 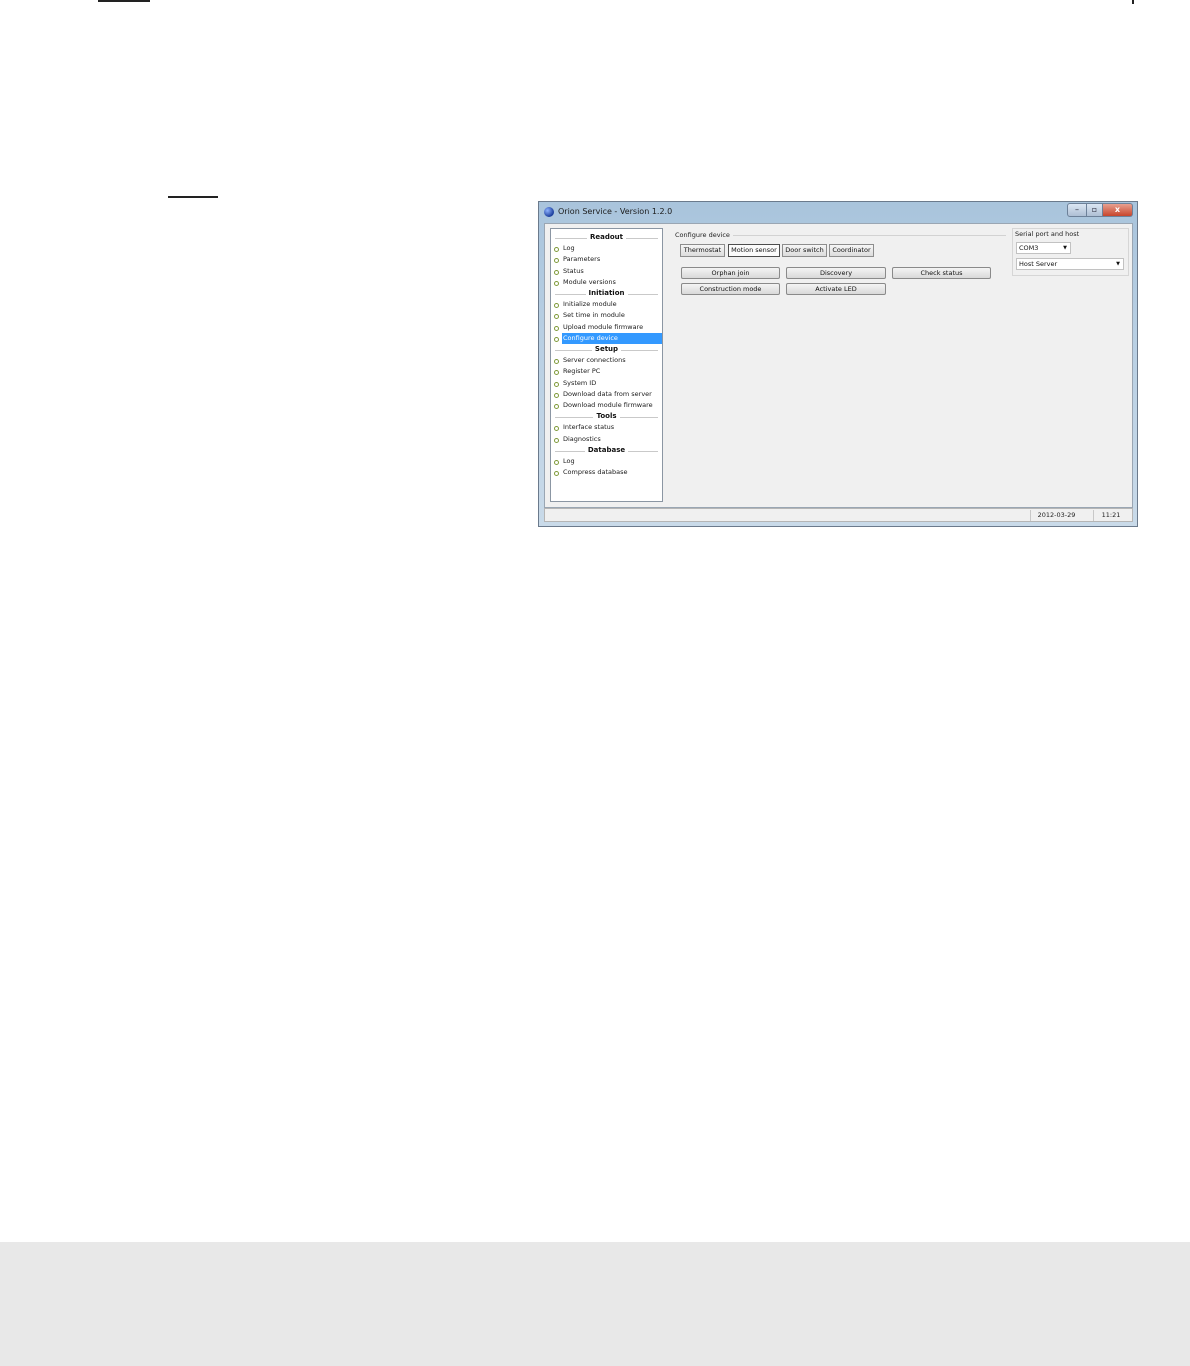 I want to click on nav-item-label: Configure device, so click(x=612, y=338).